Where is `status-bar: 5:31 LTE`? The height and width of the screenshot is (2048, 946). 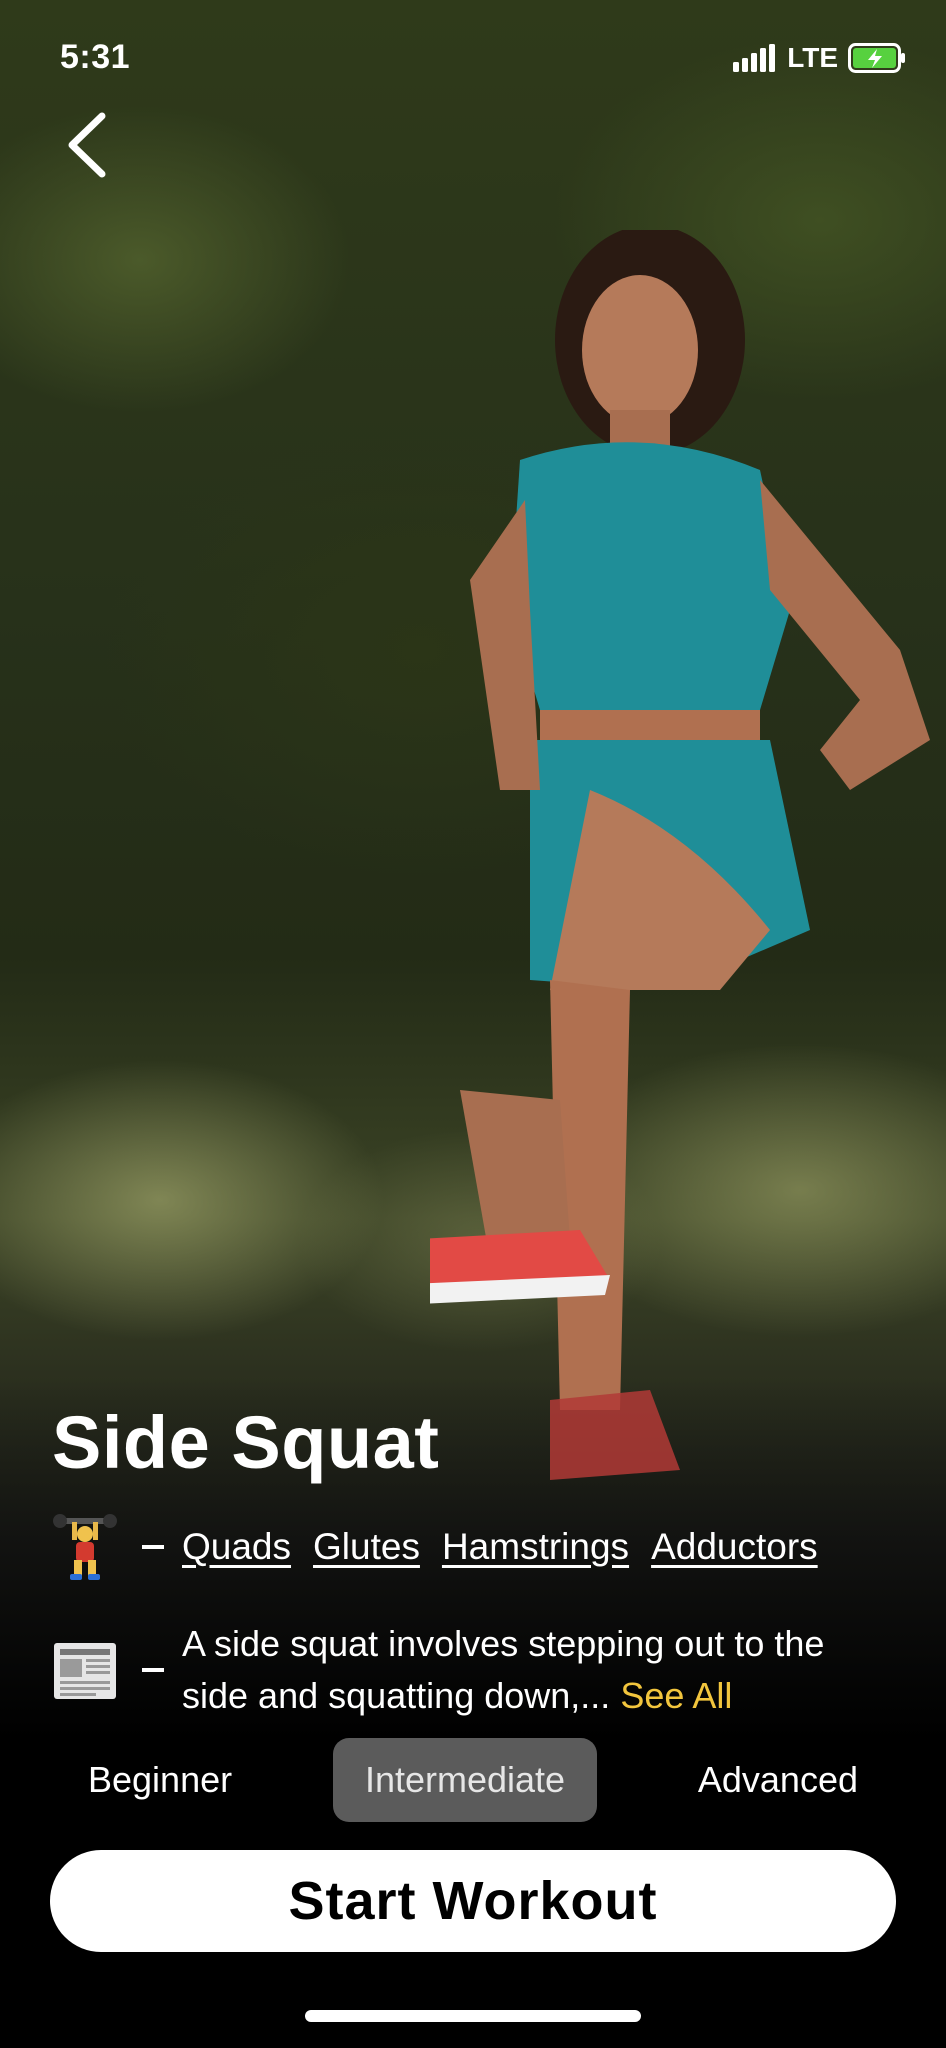 status-bar: 5:31 LTE is located at coordinates (473, 60).